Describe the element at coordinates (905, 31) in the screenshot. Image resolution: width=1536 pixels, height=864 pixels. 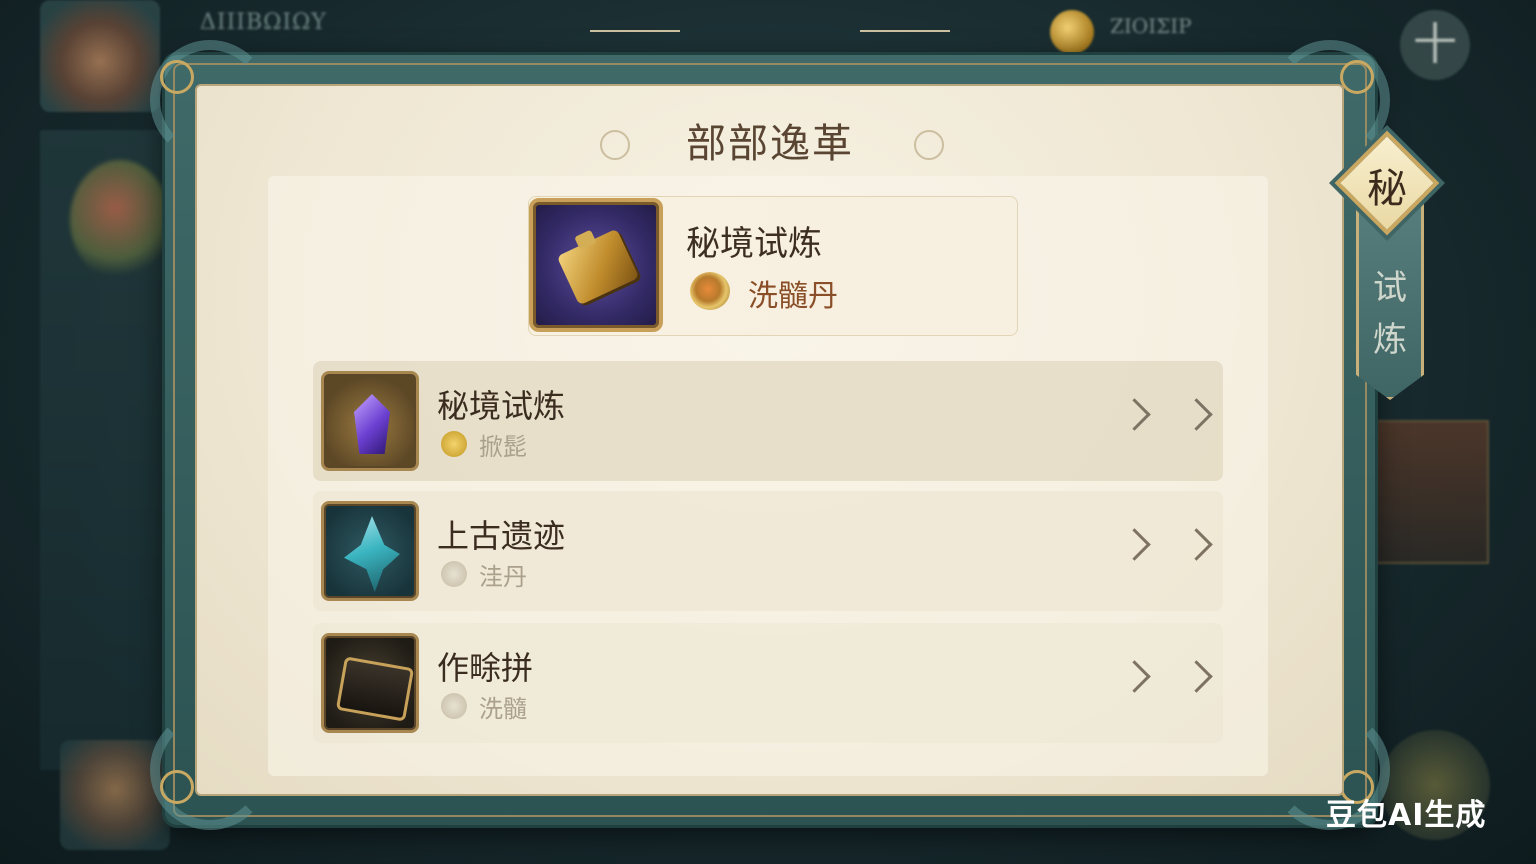
I see `title-ornament-right` at that location.